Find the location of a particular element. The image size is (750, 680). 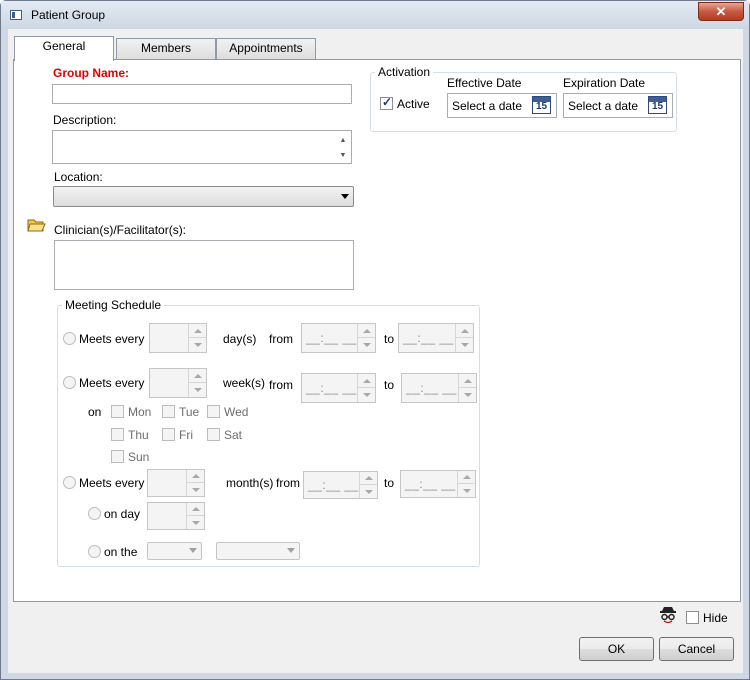

weekday-tue-checkbox is located at coordinates (168, 411).